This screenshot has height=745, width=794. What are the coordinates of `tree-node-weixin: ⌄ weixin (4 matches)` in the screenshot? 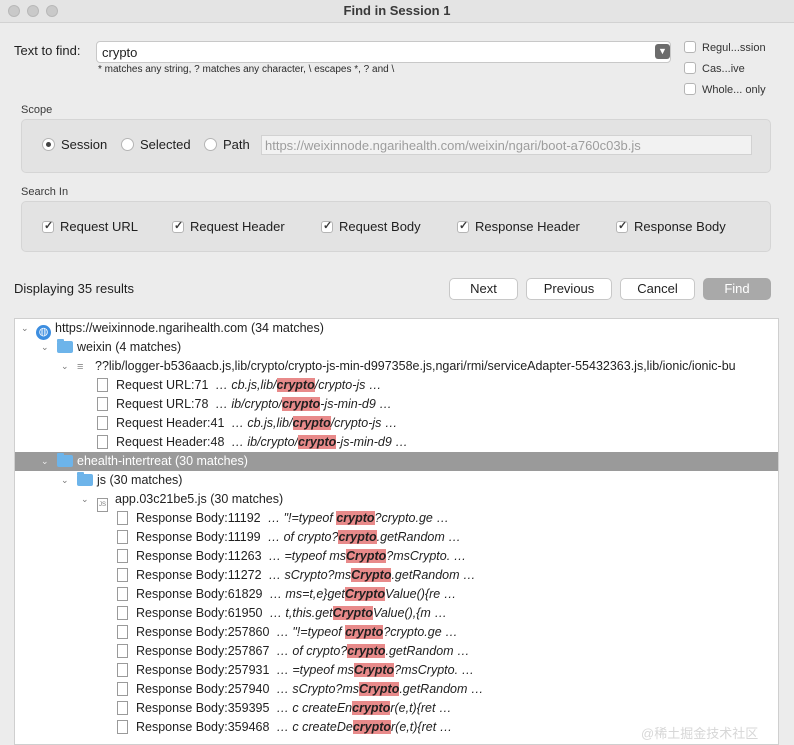 It's located at (396, 347).